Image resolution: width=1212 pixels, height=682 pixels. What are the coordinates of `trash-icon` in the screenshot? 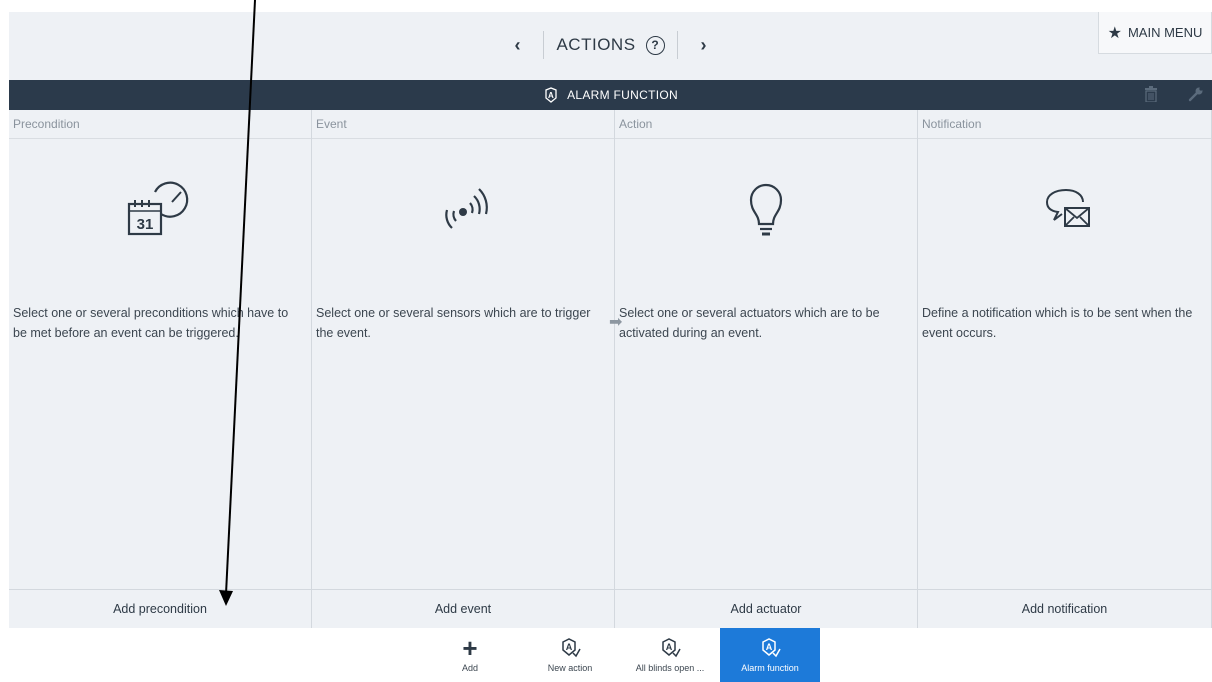 It's located at (1151, 94).